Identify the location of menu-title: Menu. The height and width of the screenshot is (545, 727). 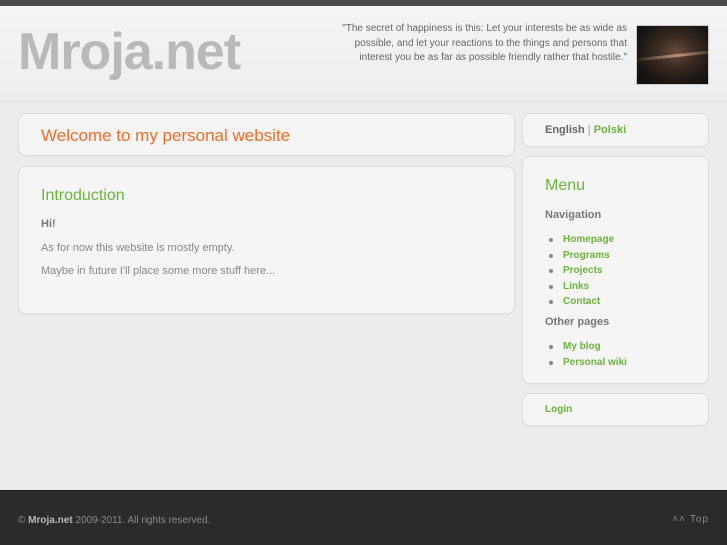
(565, 185).